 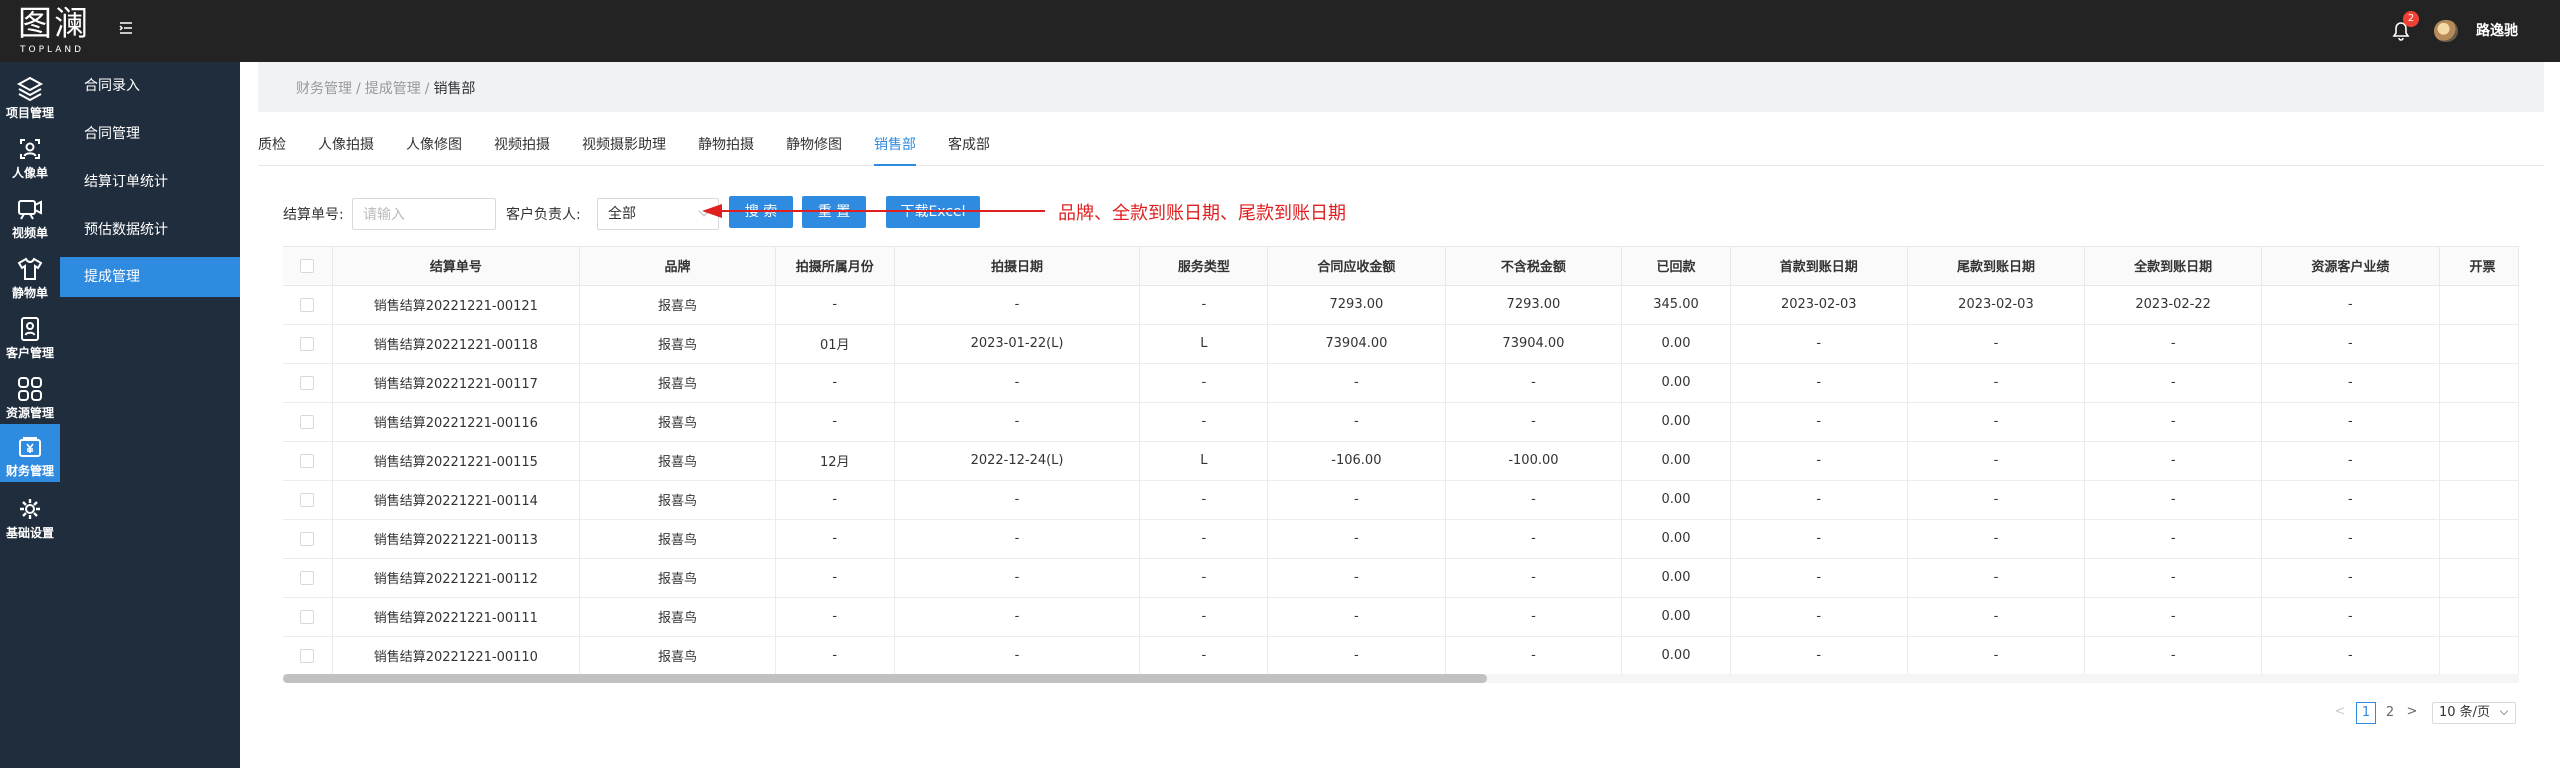 What do you see at coordinates (150, 182) in the screenshot?
I see `submenu-item-settlement-stats: 结算订单统计` at bounding box center [150, 182].